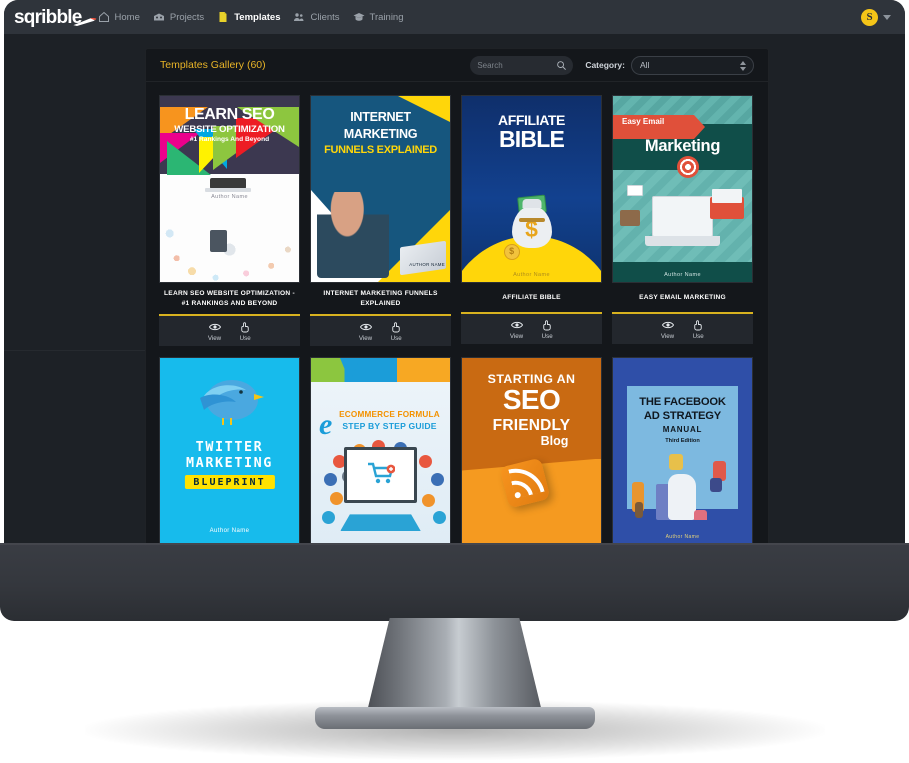 The height and width of the screenshot is (763, 909). I want to click on thumbs-up-icon, so click(676, 494).